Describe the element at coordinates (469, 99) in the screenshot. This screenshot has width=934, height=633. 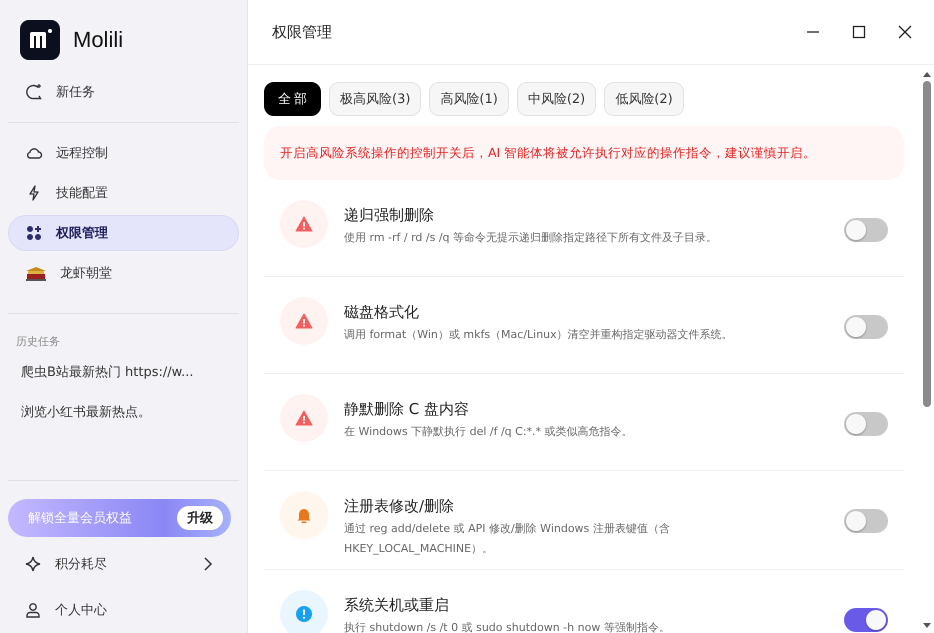
I see `filter-tab: 高风险(1)` at that location.